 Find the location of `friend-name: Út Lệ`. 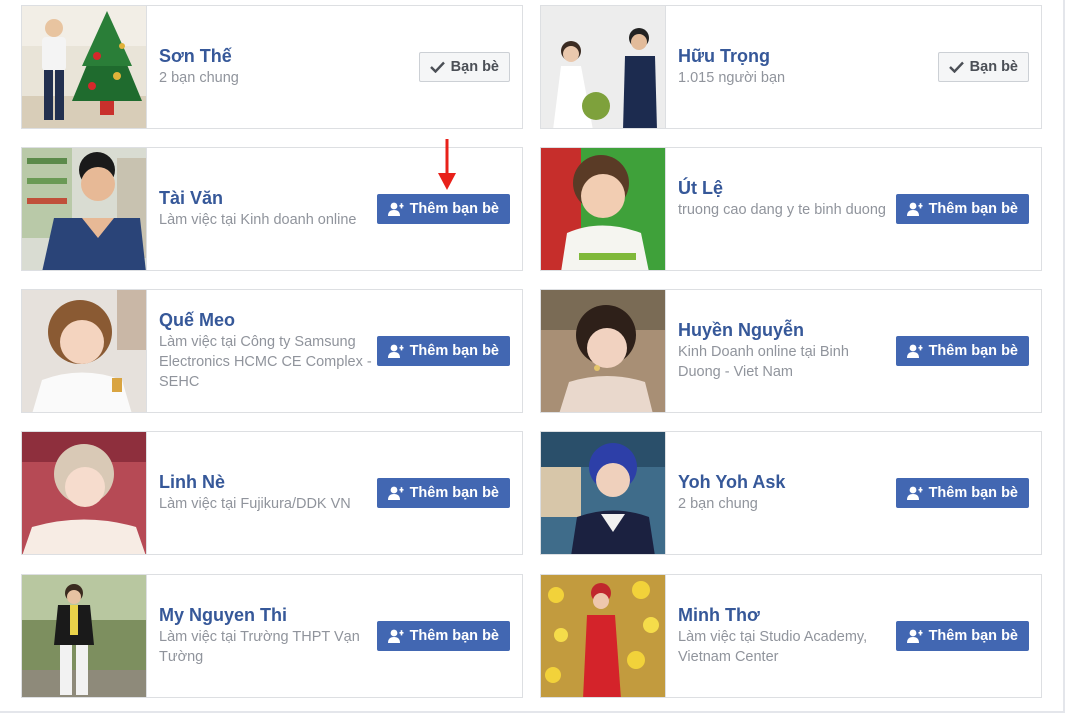

friend-name: Út Lệ is located at coordinates (785, 188).